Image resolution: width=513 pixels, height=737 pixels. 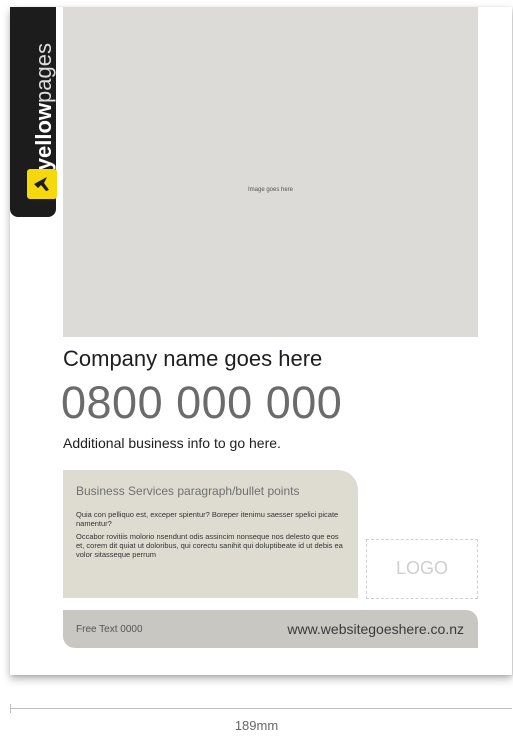 What do you see at coordinates (42, 184) in the screenshot?
I see `yellowpages-logo-icon` at bounding box center [42, 184].